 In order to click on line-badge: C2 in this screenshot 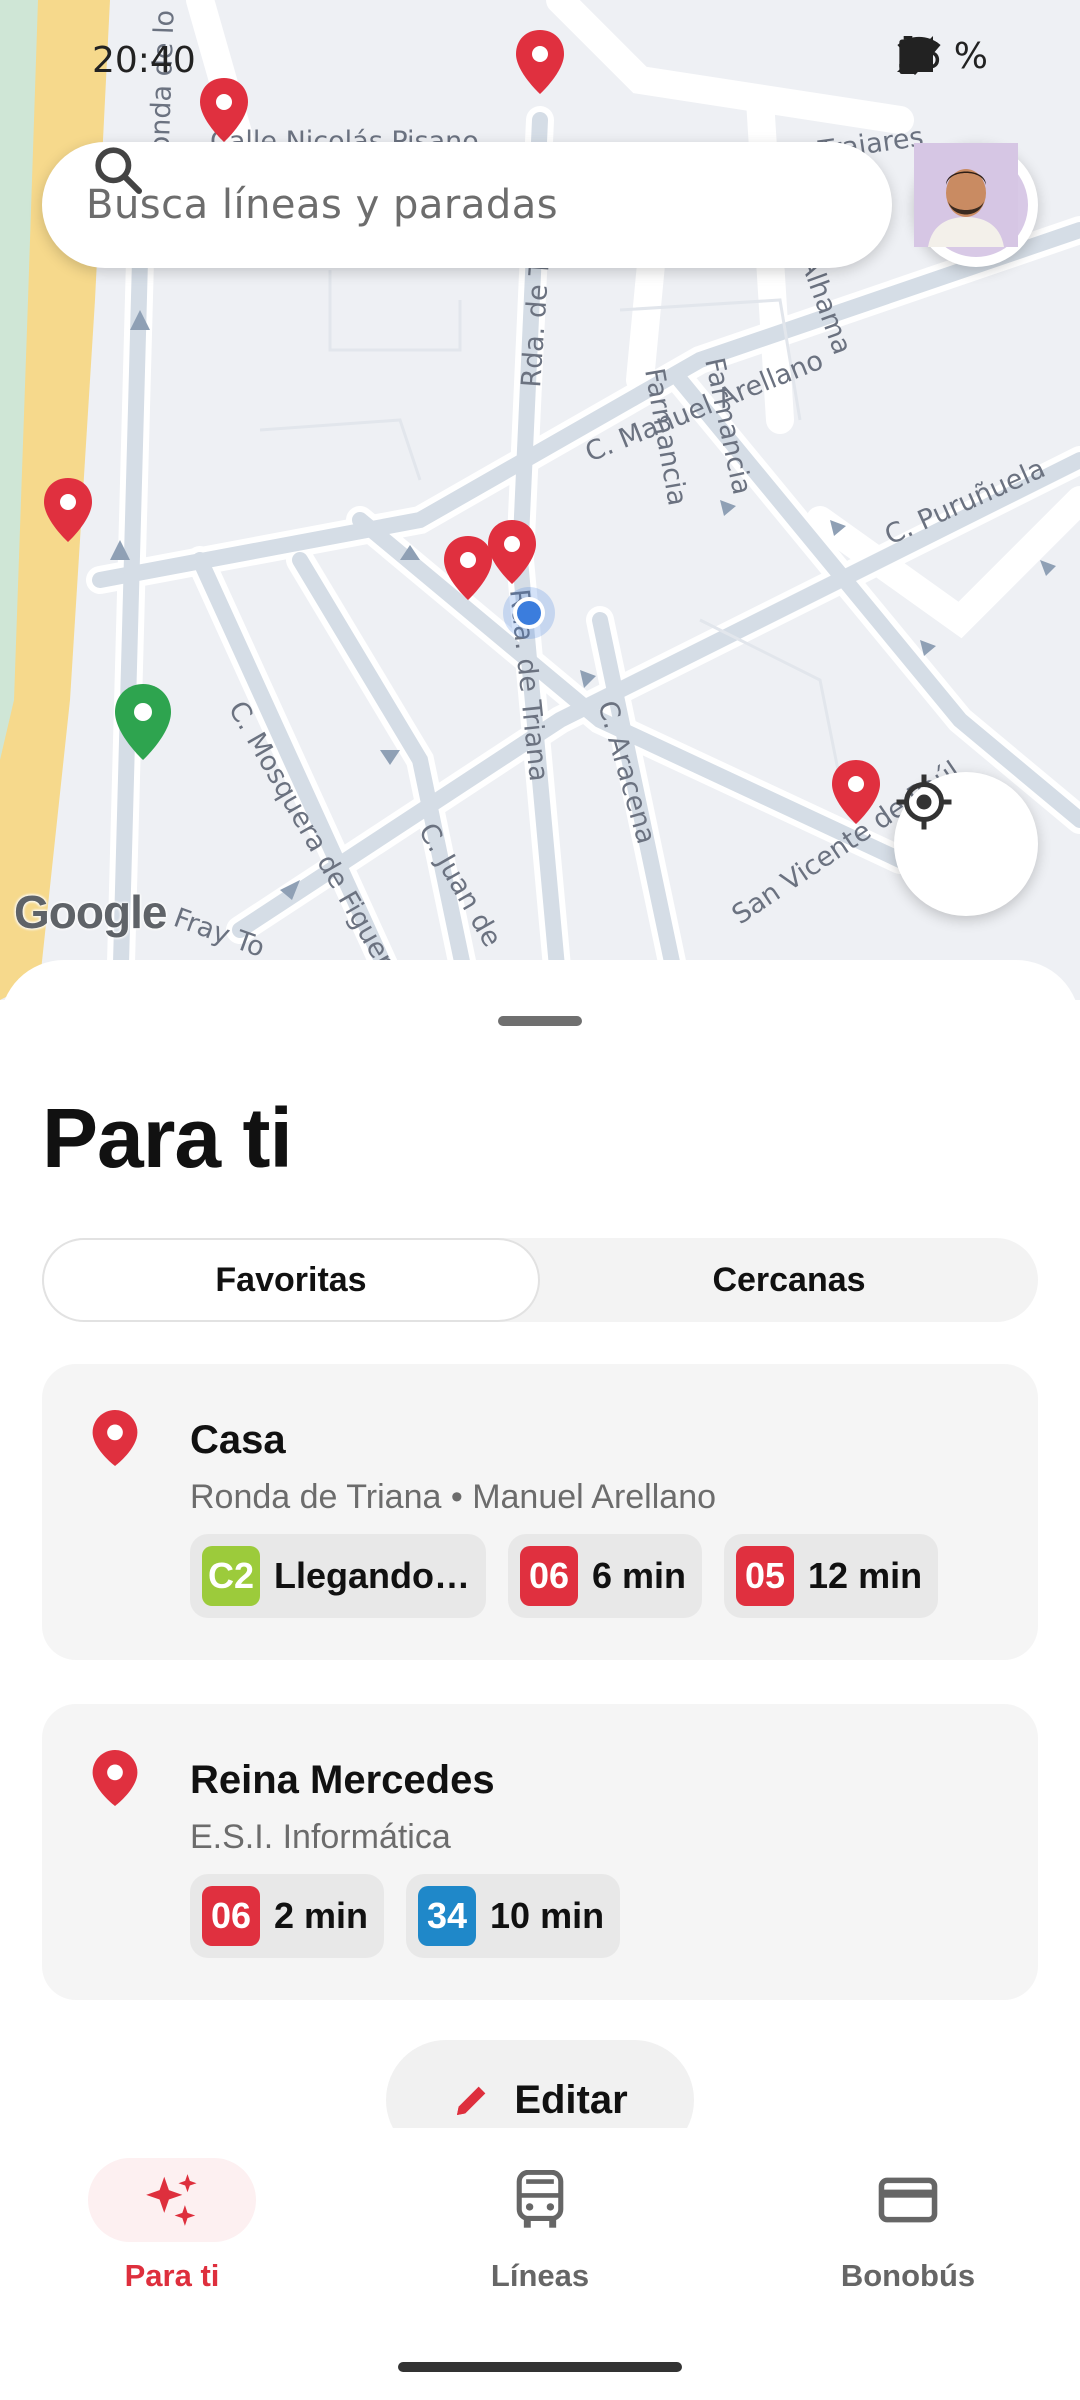, I will do `click(231, 1576)`.